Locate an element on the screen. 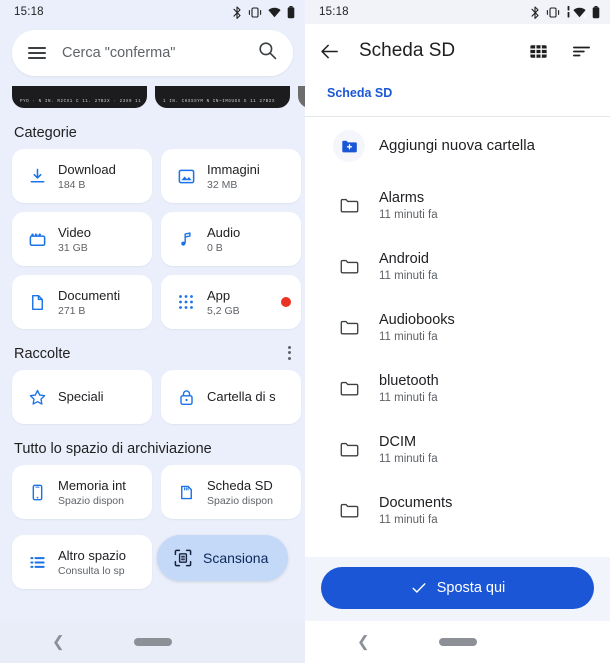 Image resolution: width=610 pixels, height=663 pixels. move-here-button: Sposta qui is located at coordinates (457, 588).